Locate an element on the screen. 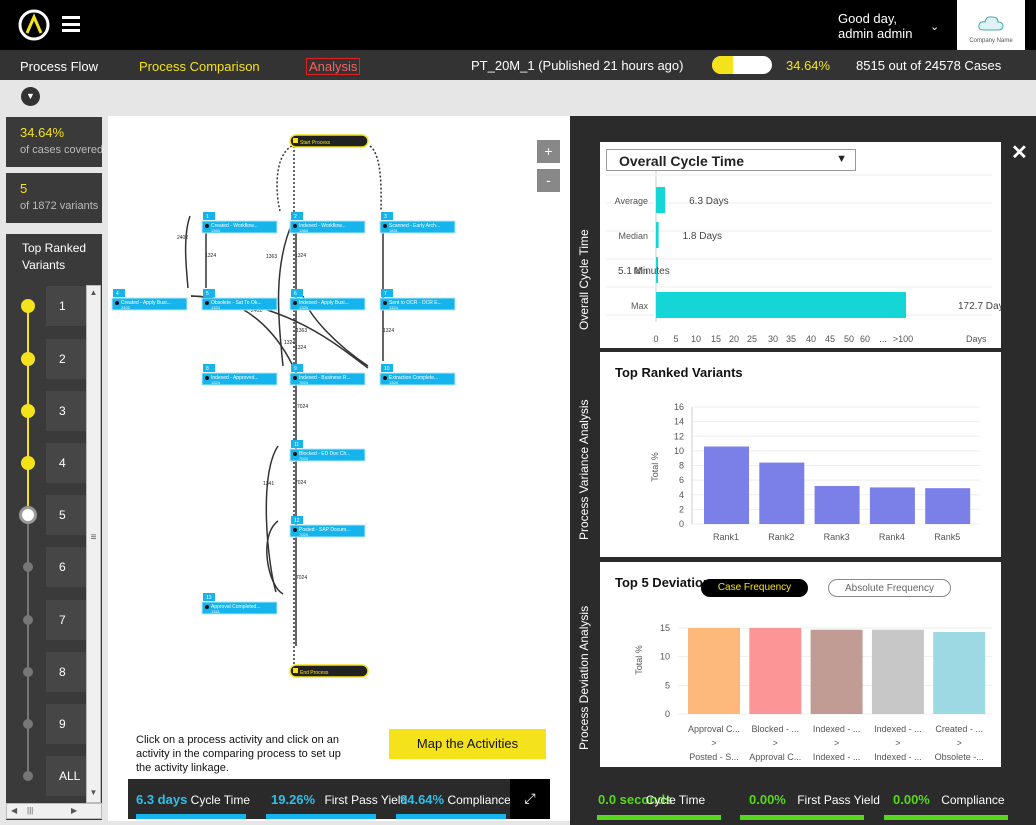 Image resolution: width=1036 pixels, height=825 pixels. r-fpy-value: 0.00% is located at coordinates (767, 799).